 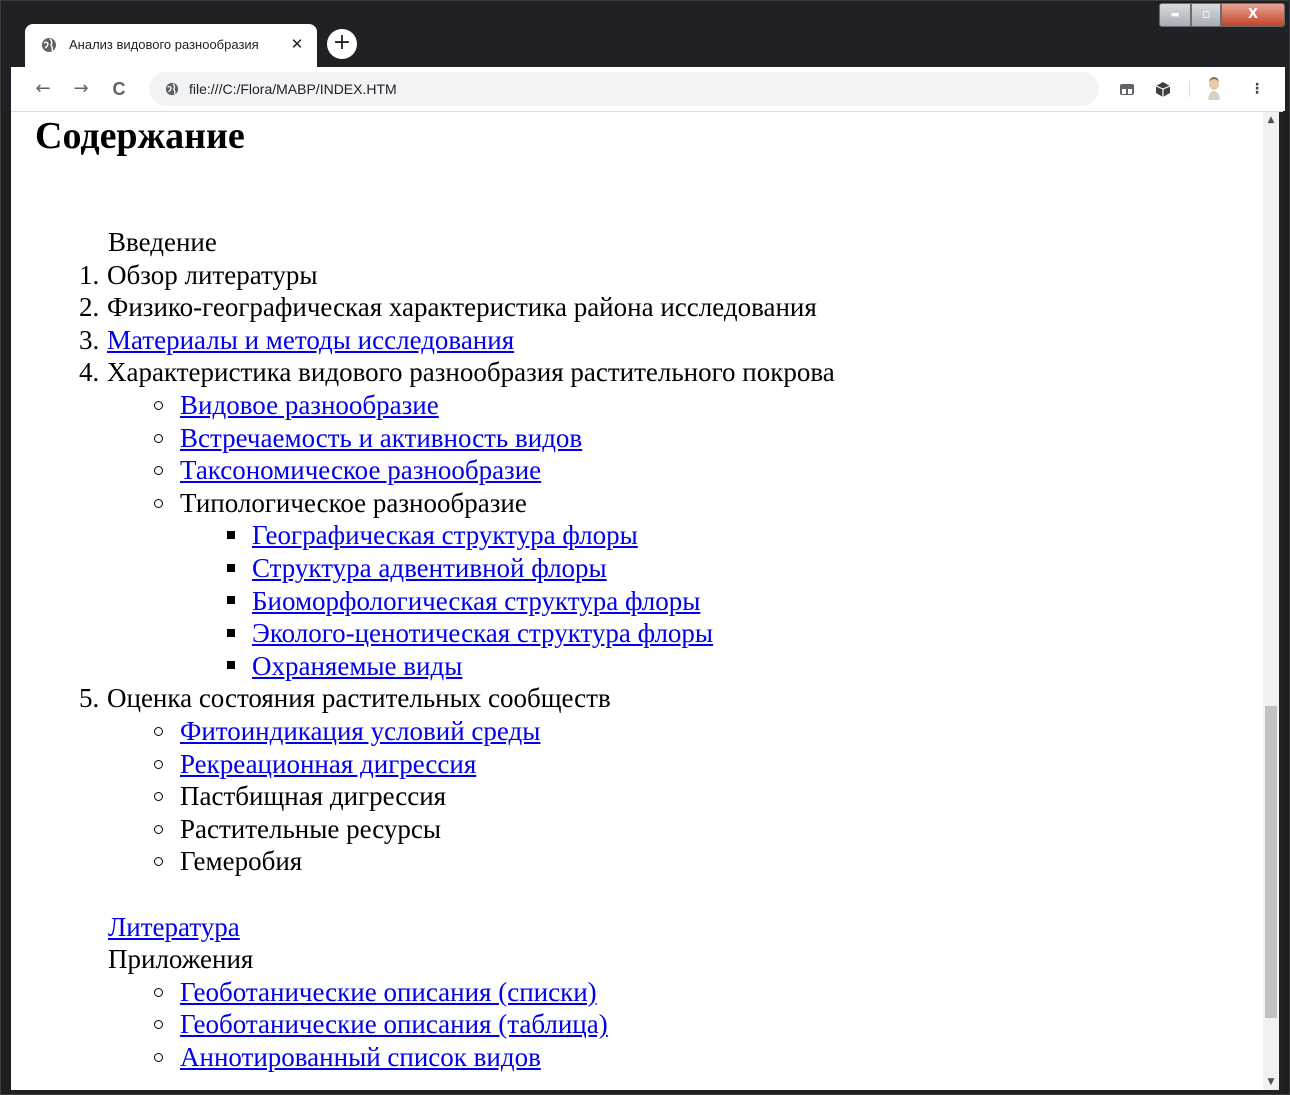 What do you see at coordinates (313, 796) in the screenshot?
I see `toc-pasture: Пастбищная дигрессия` at bounding box center [313, 796].